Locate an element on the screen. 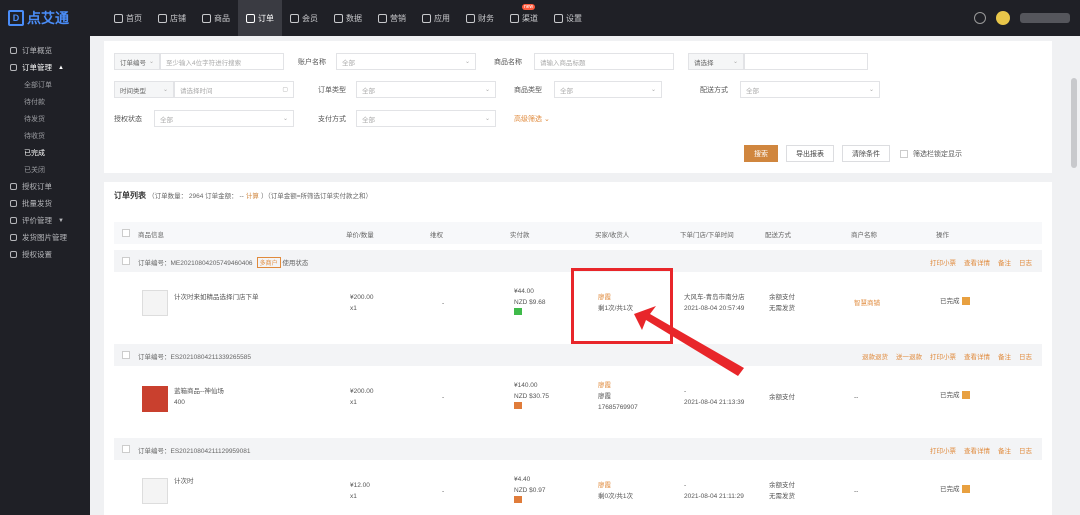 This screenshot has width=1080, height=515. top-right-tools is located at coordinates (1022, 18).